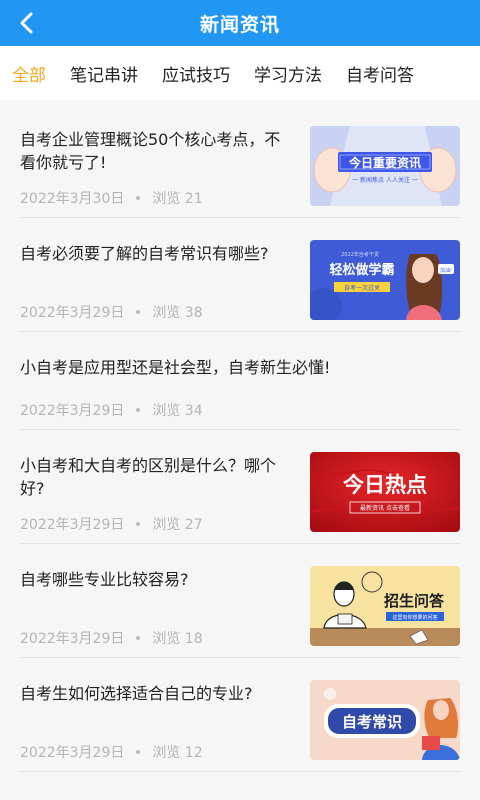 This screenshot has width=480, height=800. What do you see at coordinates (372, 722) in the screenshot?
I see `thumb-main-text: 自考常识` at bounding box center [372, 722].